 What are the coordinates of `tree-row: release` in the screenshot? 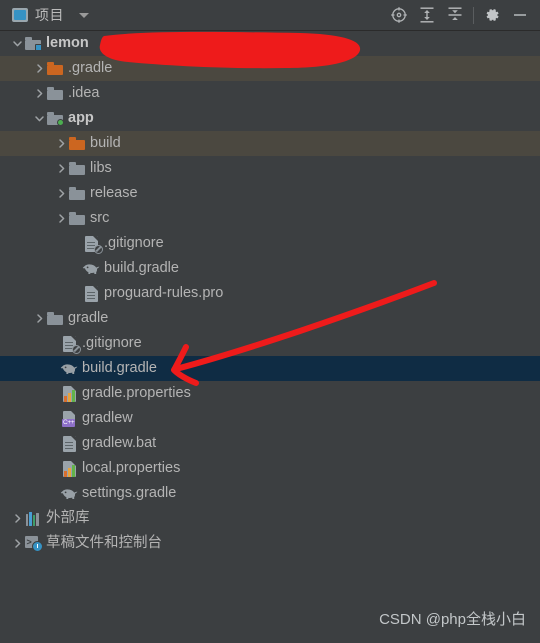 It's located at (270, 193).